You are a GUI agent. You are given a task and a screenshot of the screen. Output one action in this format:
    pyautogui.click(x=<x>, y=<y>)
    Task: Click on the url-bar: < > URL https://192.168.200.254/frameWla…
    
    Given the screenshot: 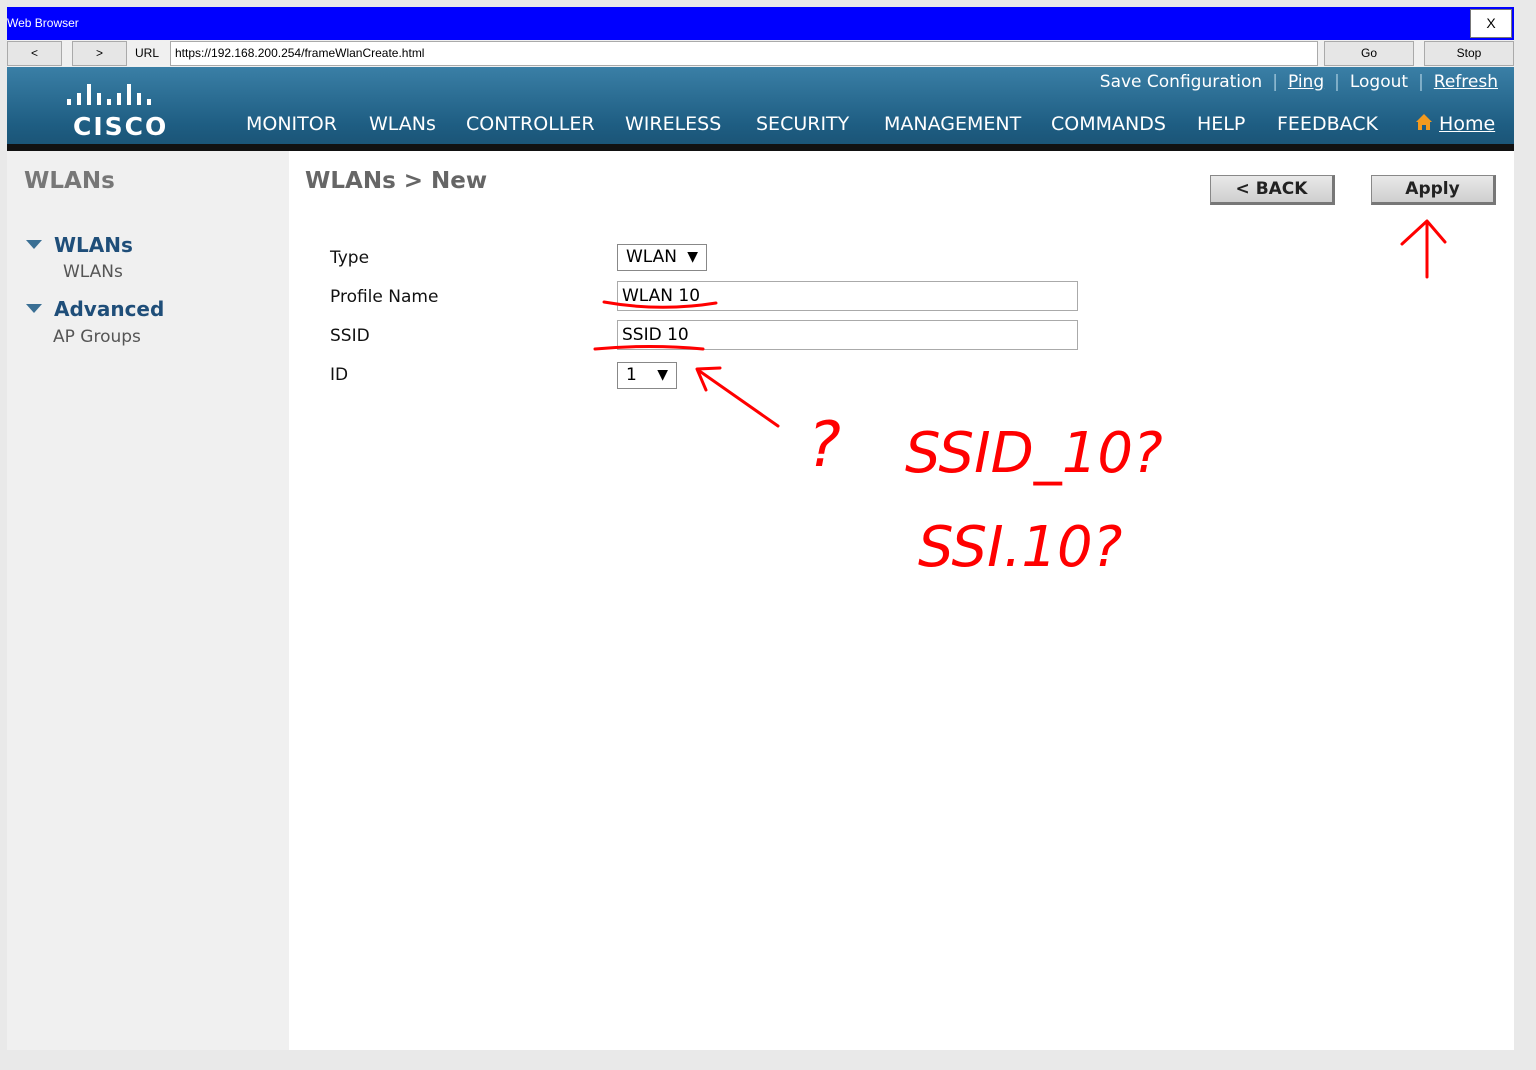 What is the action you would take?
    pyautogui.click(x=760, y=53)
    